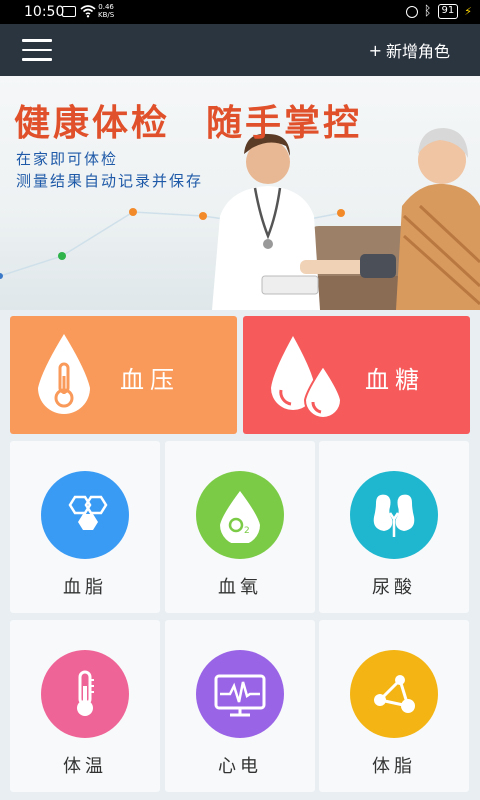 The image size is (480, 800). I want to click on card-body-temperature: 体温, so click(85, 706).